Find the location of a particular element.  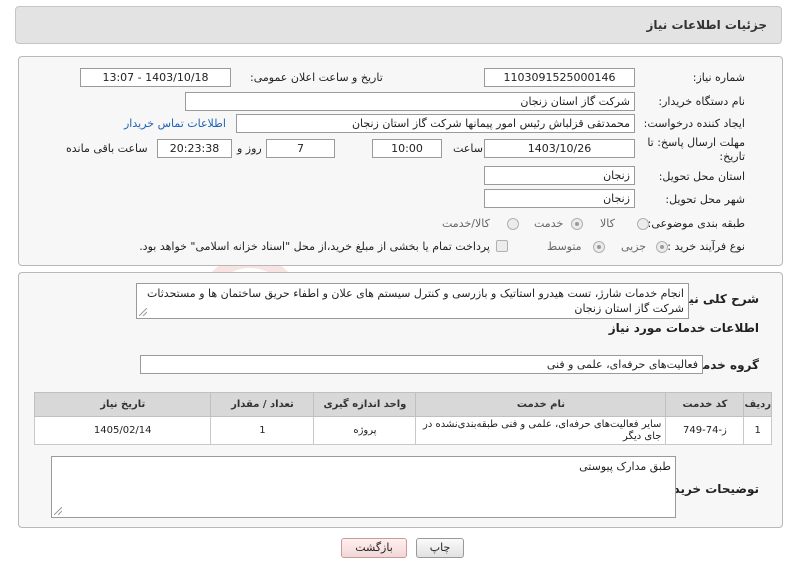

process-type-label: نوع فرآیند خرید : is located at coordinates (706, 246).